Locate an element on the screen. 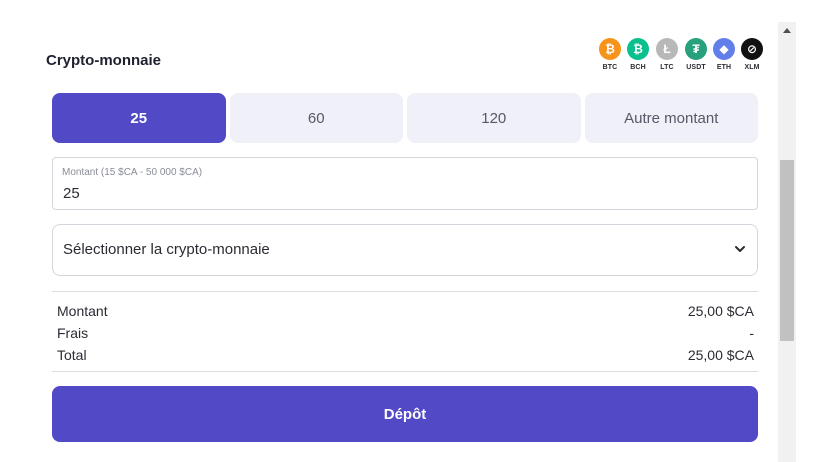 This screenshot has height=462, width=825. coin-bch: ₿ BCH is located at coordinates (638, 54).